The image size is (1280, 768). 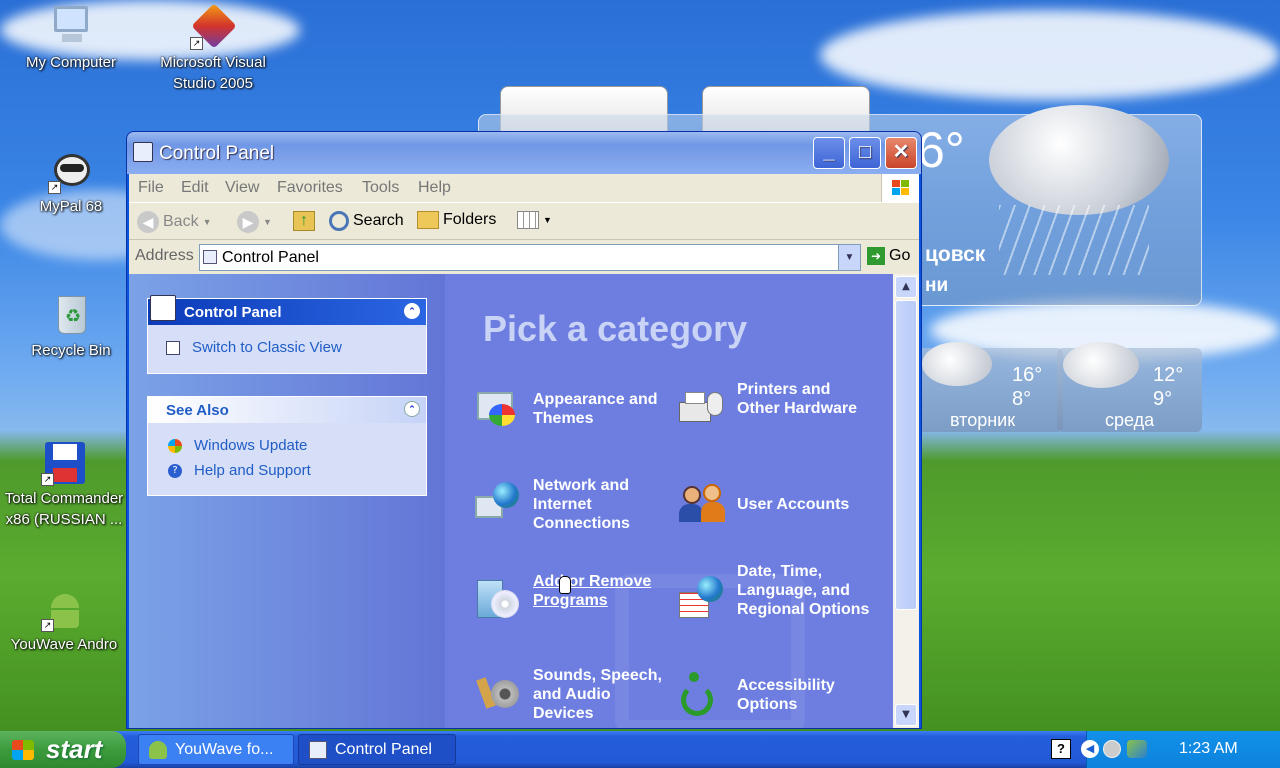 I want to click on desktop-icon-recycle-bin: ♻ Recycle Bin, so click(x=71, y=326).